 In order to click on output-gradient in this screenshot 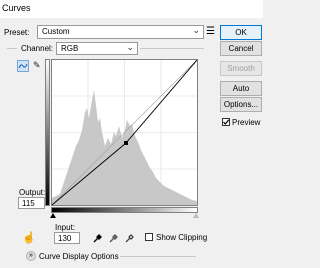, I will do `click(47, 132)`.